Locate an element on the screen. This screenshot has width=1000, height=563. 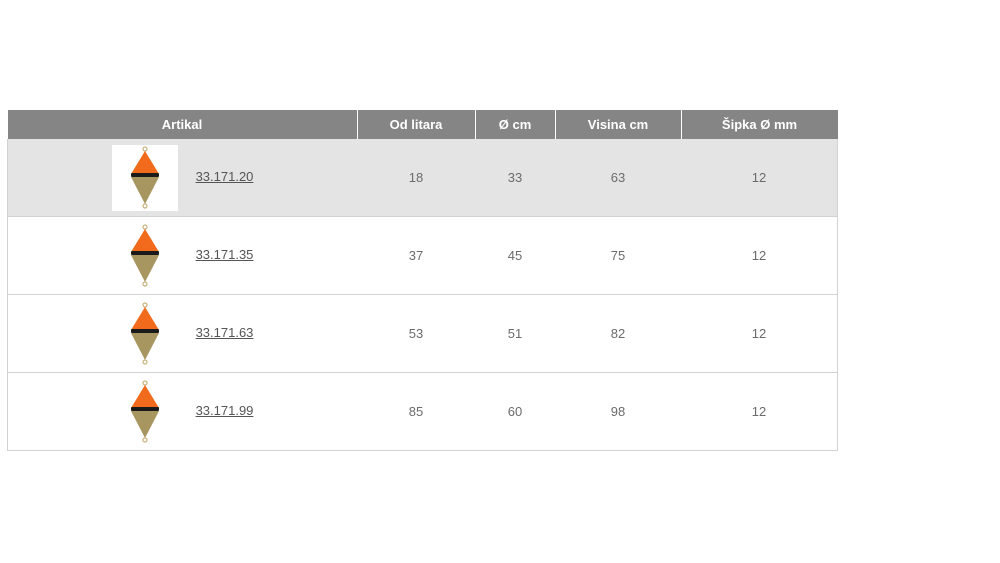
product-code-link: 33.171.99 is located at coordinates (225, 410).